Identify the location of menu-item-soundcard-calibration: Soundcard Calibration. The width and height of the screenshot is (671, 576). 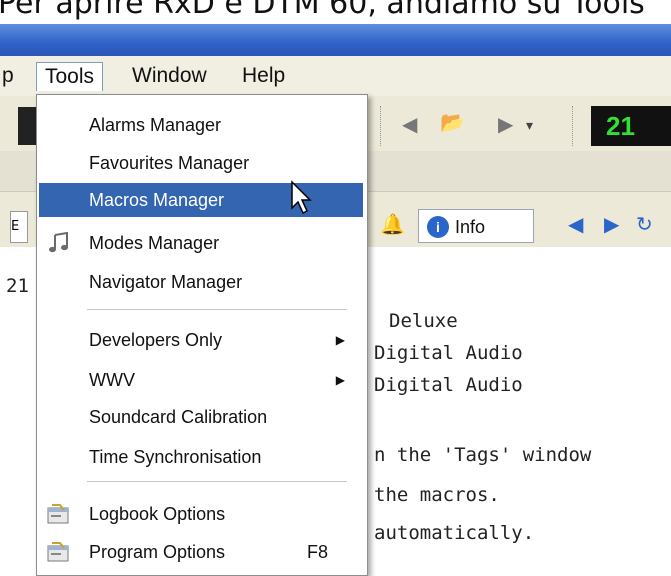
(201, 417).